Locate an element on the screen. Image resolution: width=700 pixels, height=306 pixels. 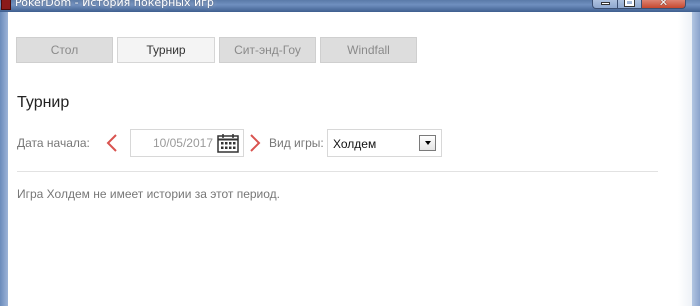
game-type-value: Холдем is located at coordinates (355, 144).